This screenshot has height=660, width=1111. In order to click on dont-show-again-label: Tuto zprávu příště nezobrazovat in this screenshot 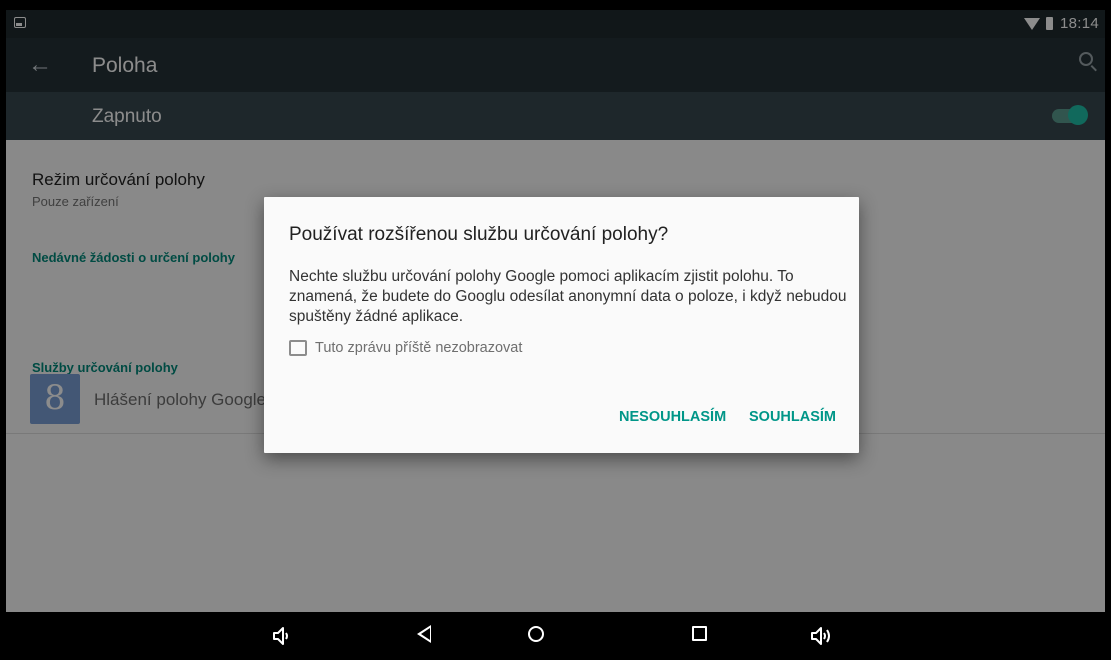, I will do `click(418, 348)`.